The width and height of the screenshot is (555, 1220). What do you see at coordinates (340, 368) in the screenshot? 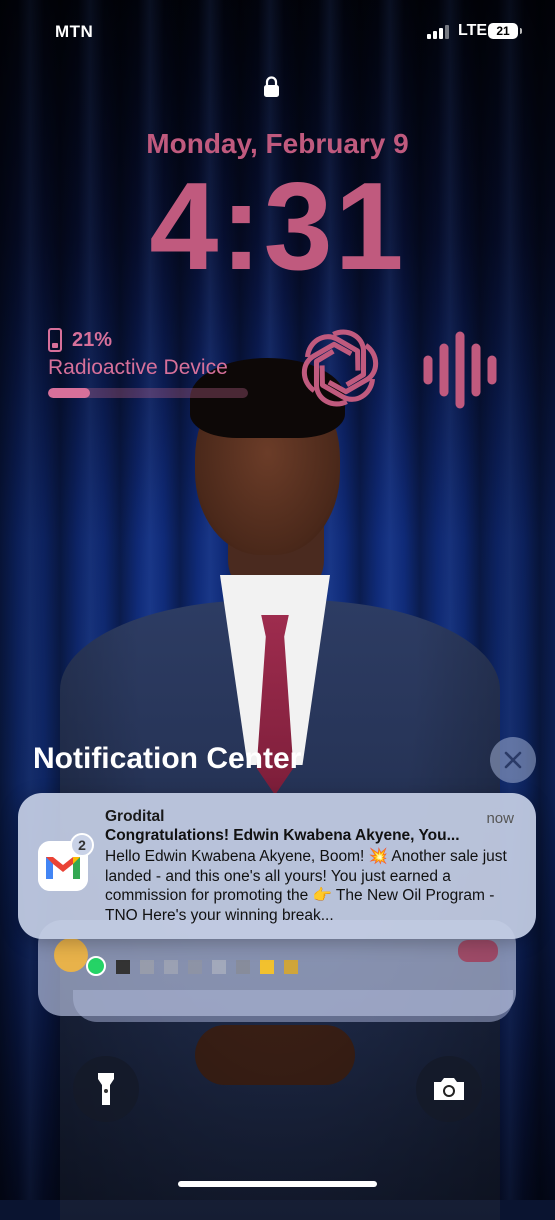
I see `openai-icon` at bounding box center [340, 368].